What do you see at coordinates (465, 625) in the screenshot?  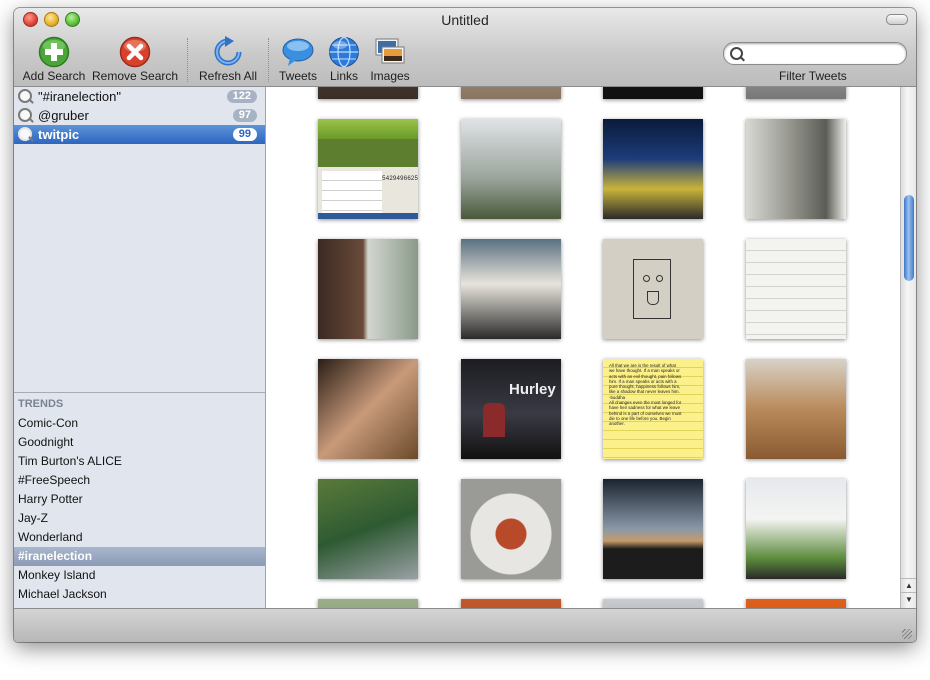 I see `status-bar` at bounding box center [465, 625].